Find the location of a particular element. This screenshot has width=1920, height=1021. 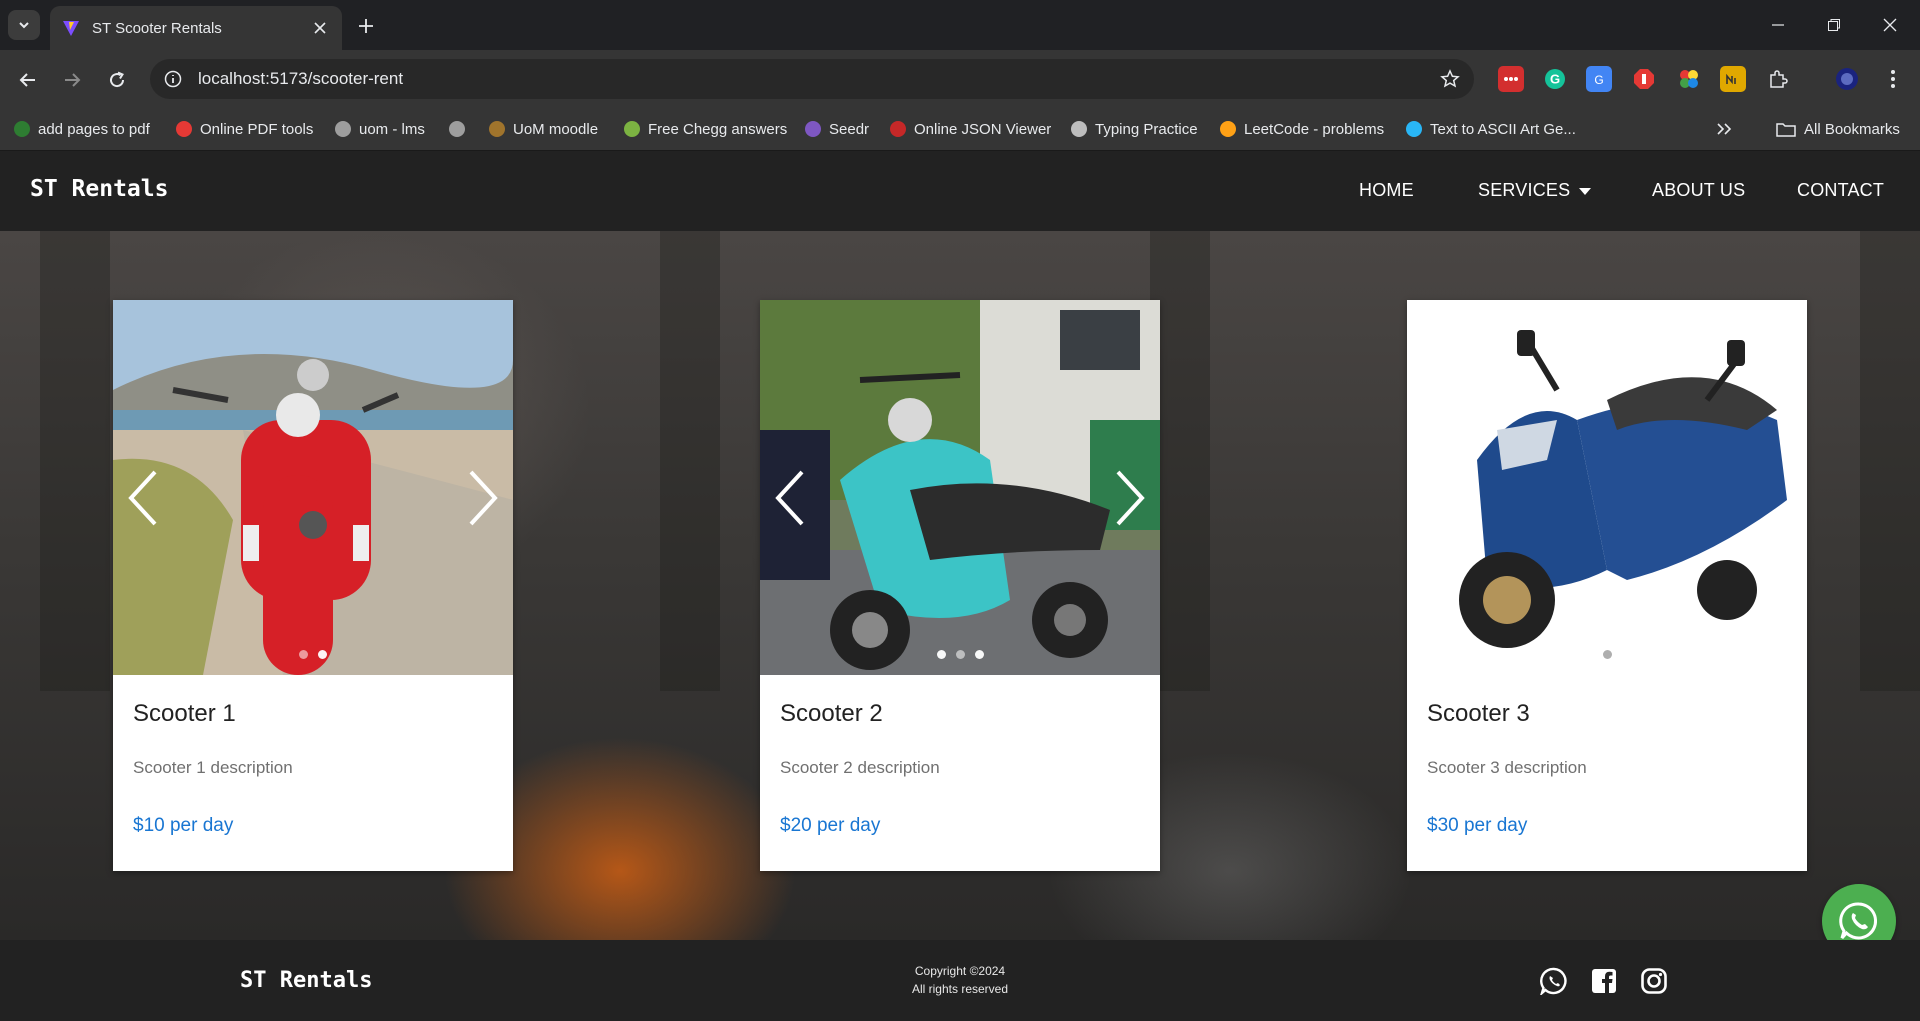

footer-whatsapp-icon is located at coordinates (1554, 981).